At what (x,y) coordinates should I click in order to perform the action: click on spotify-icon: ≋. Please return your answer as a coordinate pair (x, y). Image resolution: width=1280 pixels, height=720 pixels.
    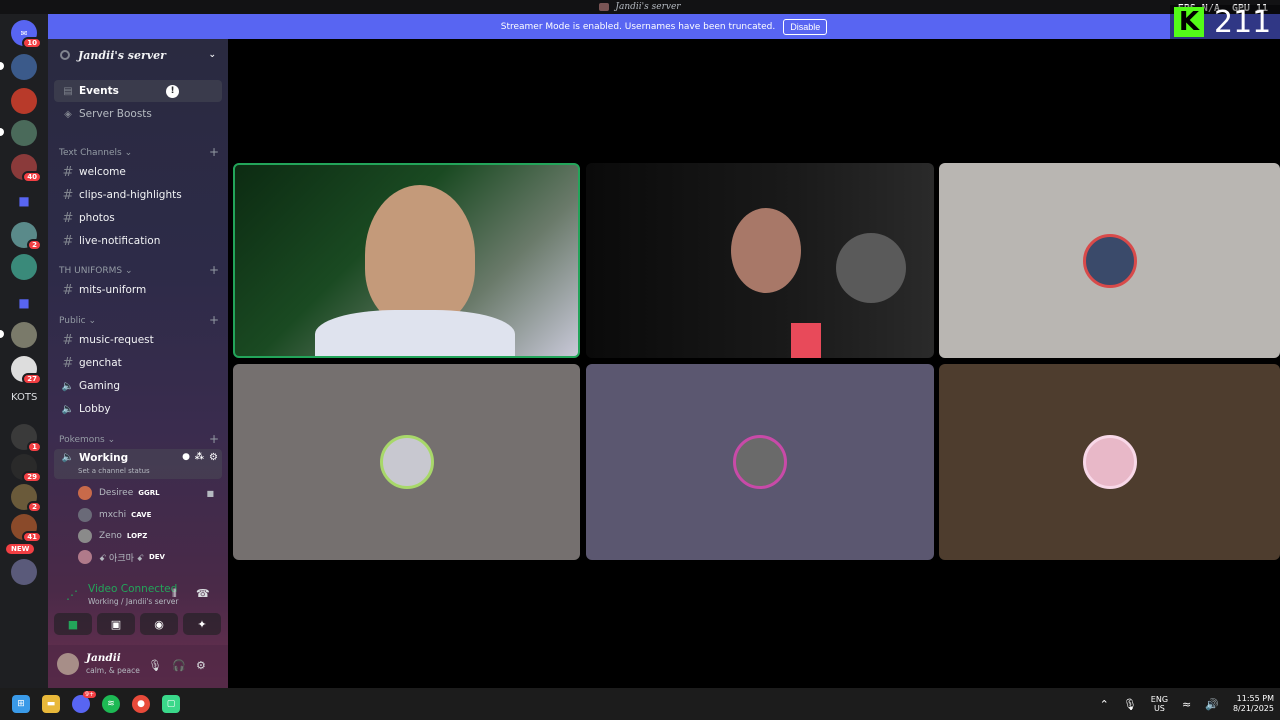
    Looking at the image, I should click on (111, 704).